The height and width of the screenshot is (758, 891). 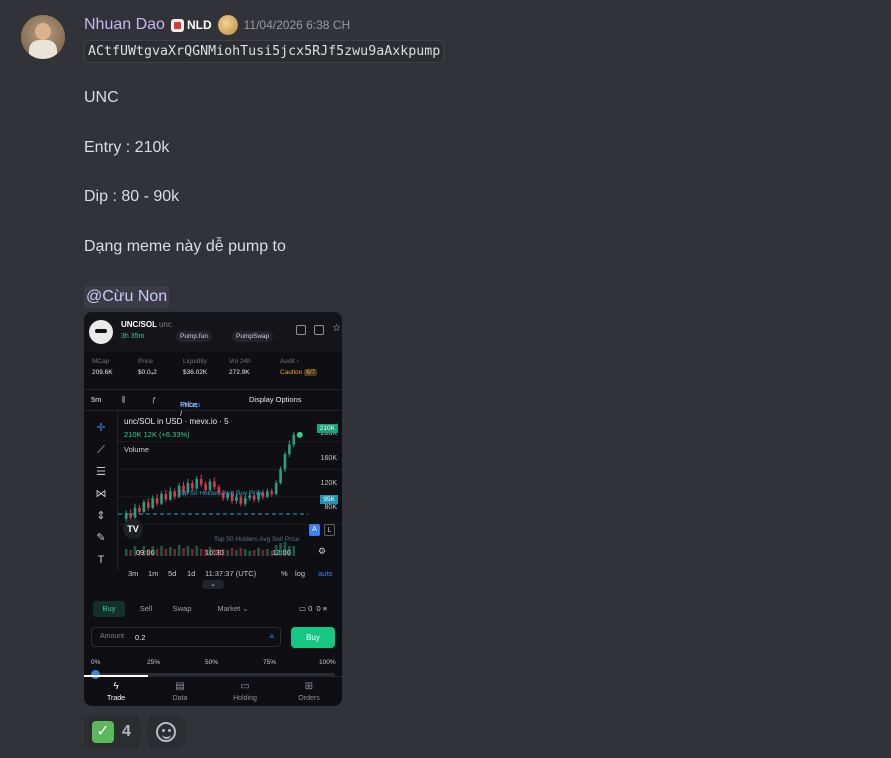 I want to click on token-name: UNC/SOL unc, so click(x=146, y=324).